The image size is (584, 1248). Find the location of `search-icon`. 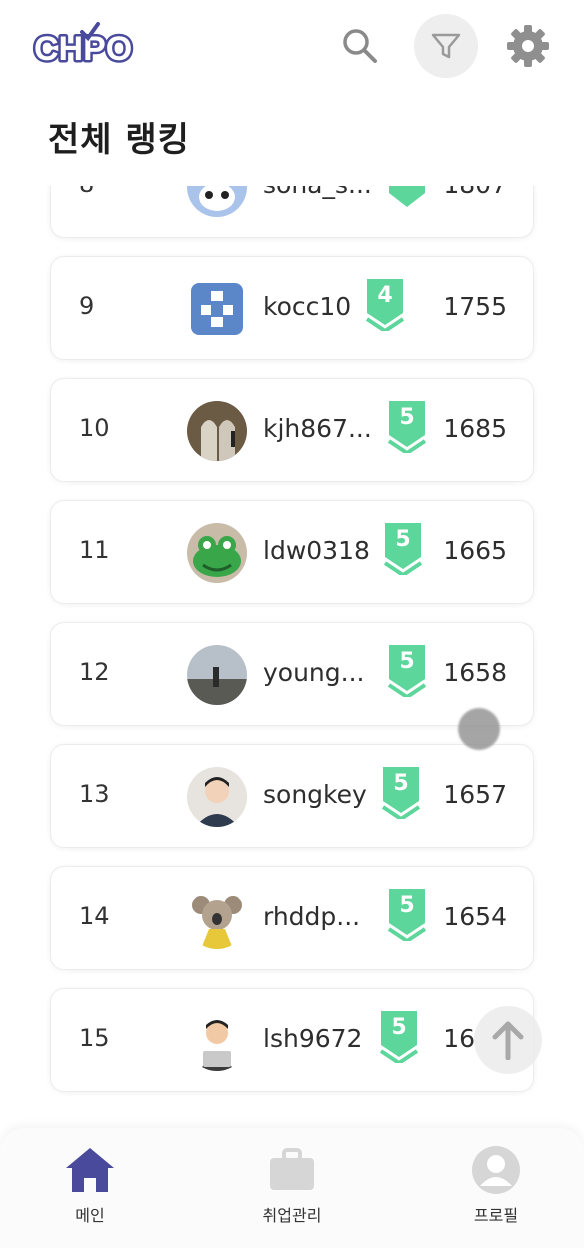

search-icon is located at coordinates (360, 46).